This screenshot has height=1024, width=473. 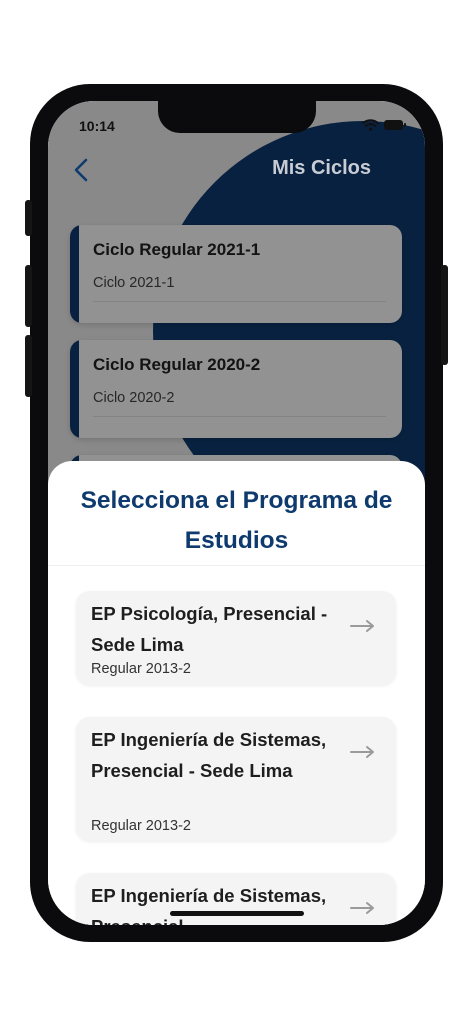 I want to click on program-option: EP Ingeniería de Sistemas, Presencial, so click(x=236, y=899).